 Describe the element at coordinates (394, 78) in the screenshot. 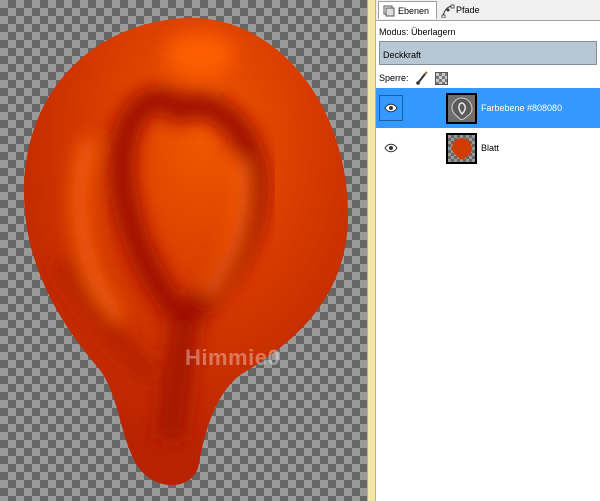

I see `lock-label: Sperre:` at that location.